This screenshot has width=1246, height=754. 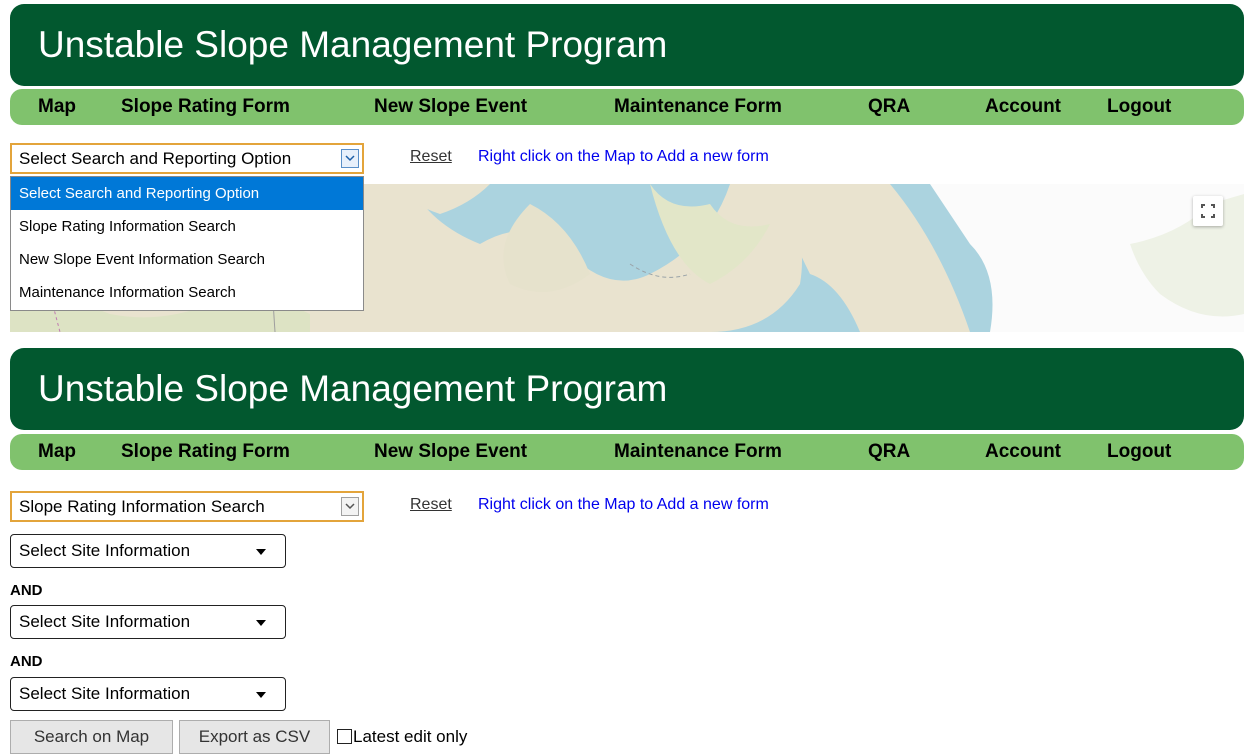 I want to click on fullscreen-icon, so click(x=1208, y=211).